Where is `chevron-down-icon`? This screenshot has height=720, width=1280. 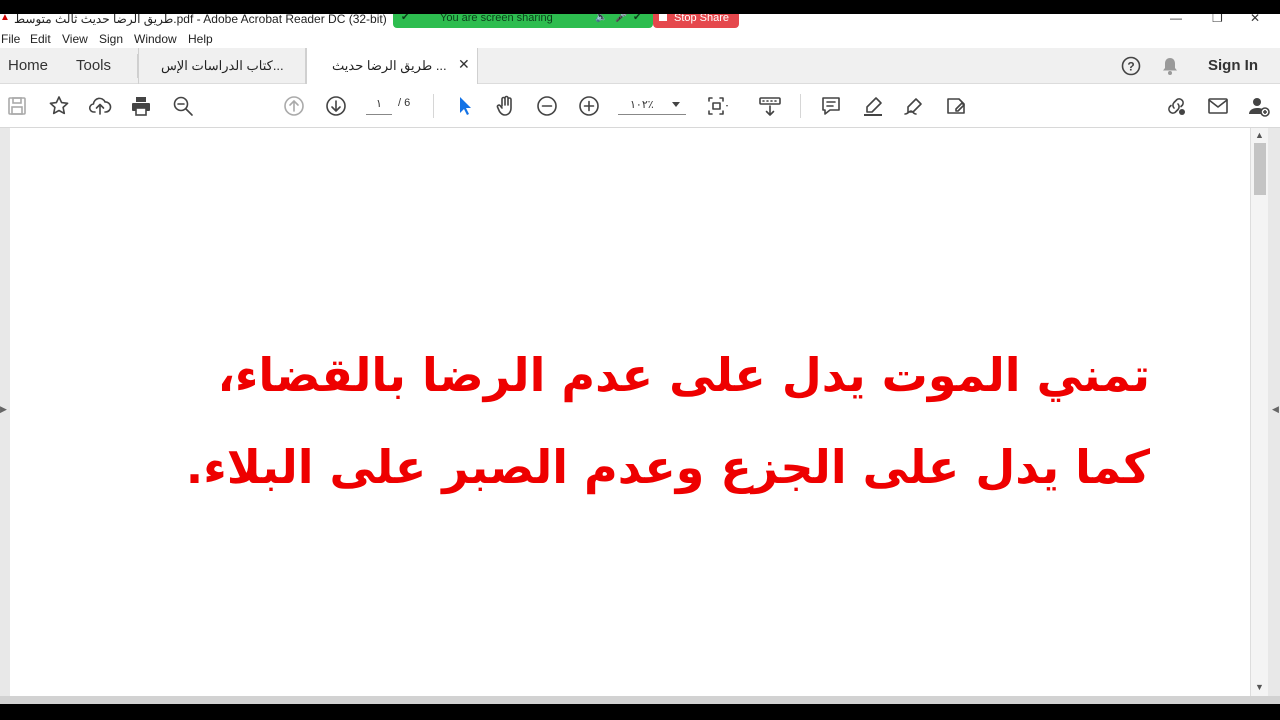
chevron-down-icon is located at coordinates (676, 104).